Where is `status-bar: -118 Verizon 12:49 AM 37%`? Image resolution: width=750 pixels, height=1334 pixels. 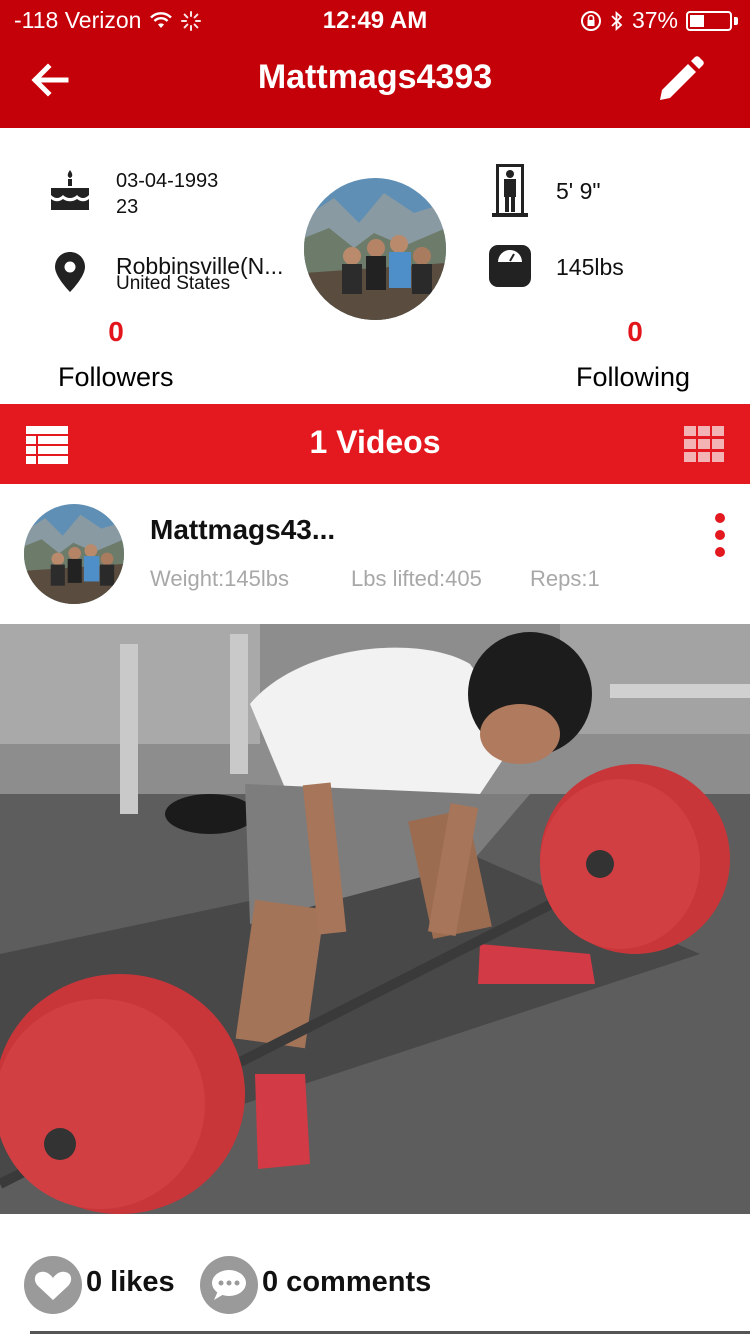 status-bar: -118 Verizon 12:49 AM 37% is located at coordinates (375, 20).